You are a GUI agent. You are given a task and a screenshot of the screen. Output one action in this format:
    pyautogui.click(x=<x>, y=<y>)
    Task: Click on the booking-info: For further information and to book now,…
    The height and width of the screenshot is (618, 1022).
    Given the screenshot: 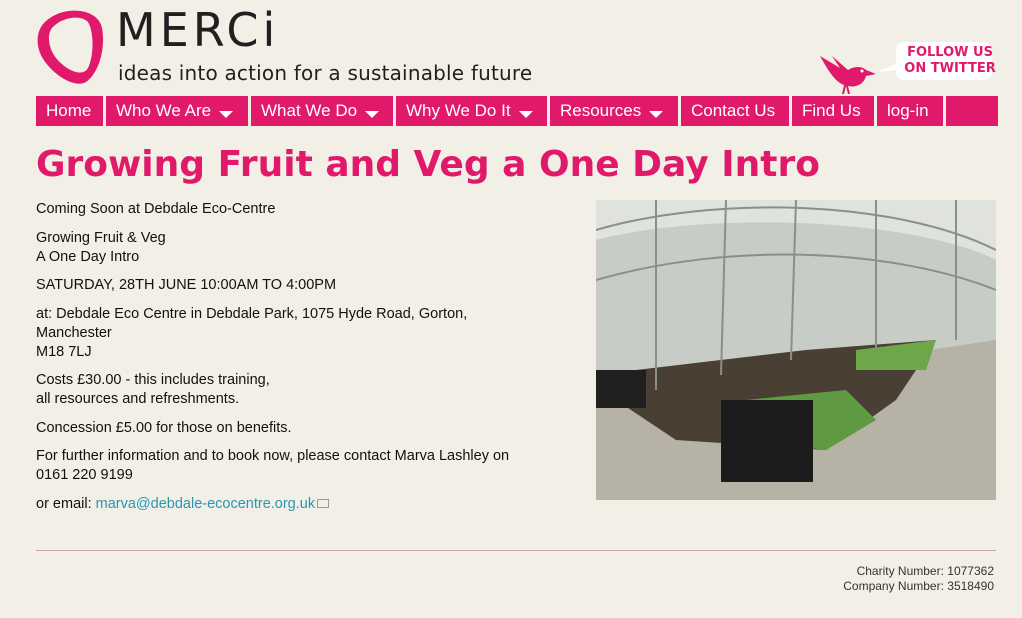 What is the action you would take?
    pyautogui.click(x=281, y=466)
    